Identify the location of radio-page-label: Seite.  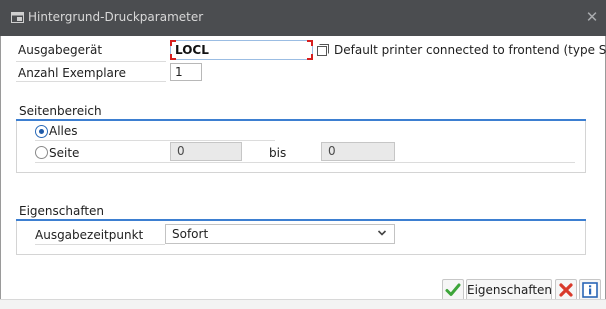
(64, 153).